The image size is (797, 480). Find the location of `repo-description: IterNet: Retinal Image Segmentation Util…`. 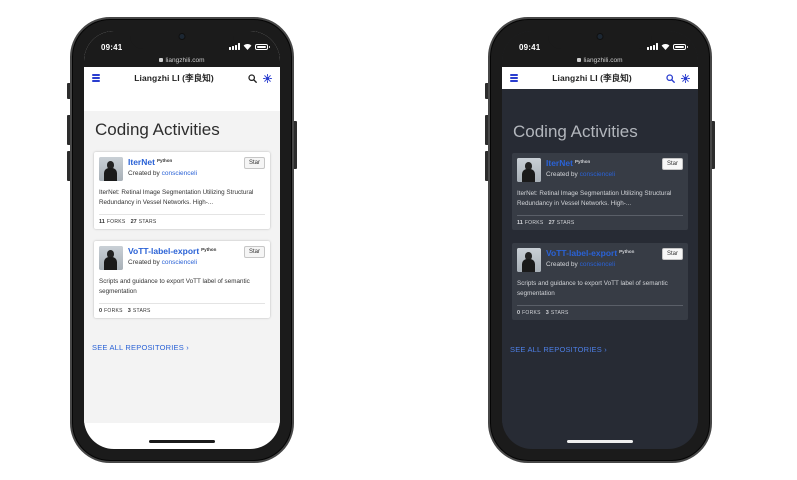

repo-description: IterNet: Retinal Image Segmentation Util… is located at coordinates (176, 197).